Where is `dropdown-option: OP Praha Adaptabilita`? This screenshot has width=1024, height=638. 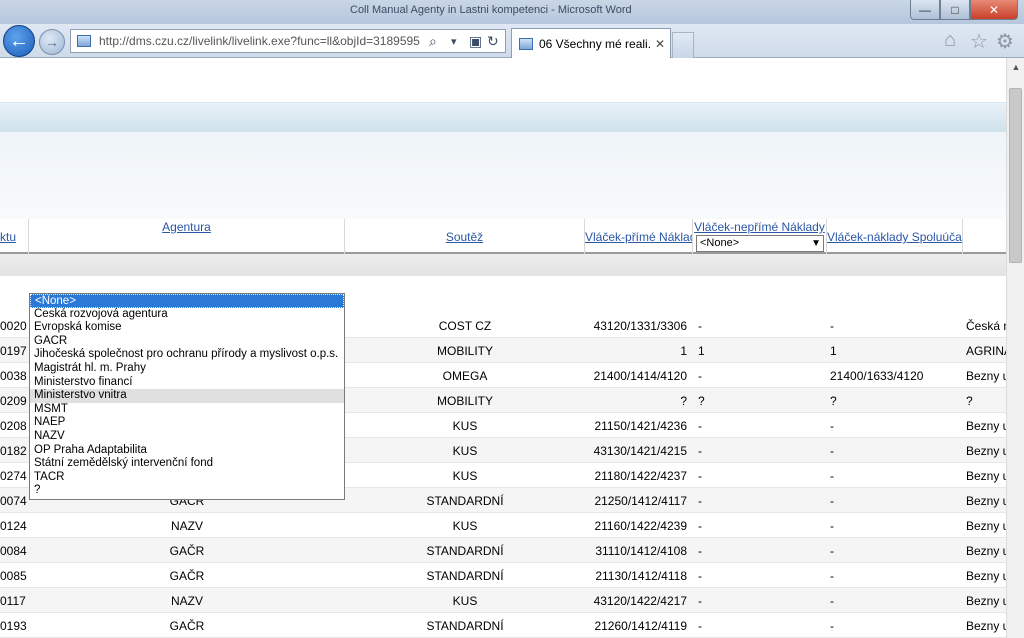
dropdown-option: OP Praha Adaptabilita is located at coordinates (187, 451).